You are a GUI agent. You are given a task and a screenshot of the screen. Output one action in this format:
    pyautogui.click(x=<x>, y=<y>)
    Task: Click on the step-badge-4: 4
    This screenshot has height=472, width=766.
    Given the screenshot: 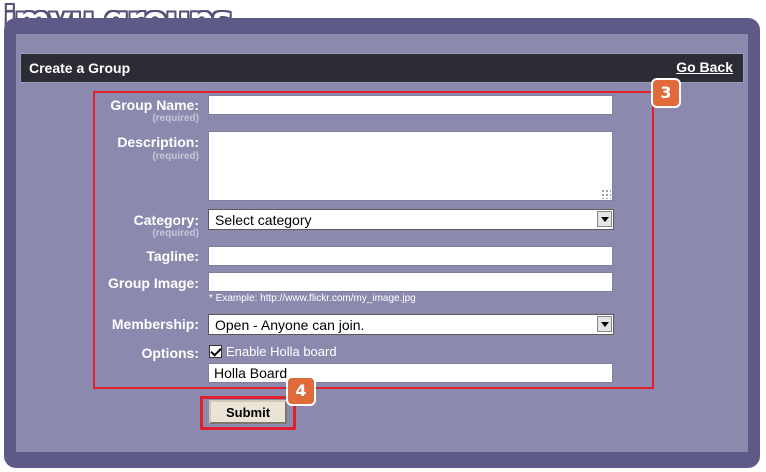 What is the action you would take?
    pyautogui.click(x=301, y=391)
    